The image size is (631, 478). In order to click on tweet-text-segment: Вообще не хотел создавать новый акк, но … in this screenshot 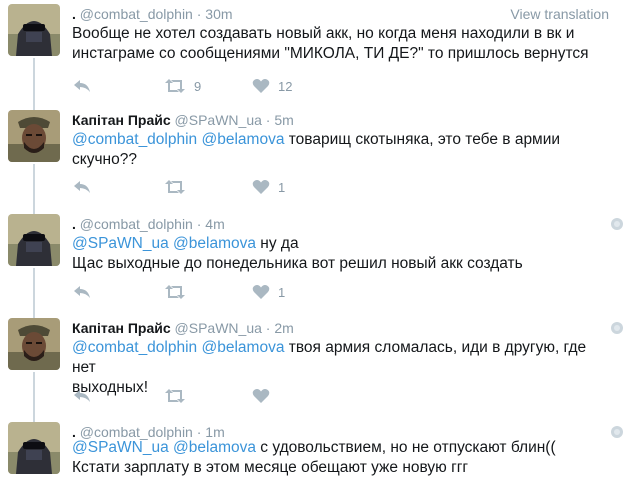, I will do `click(330, 43)`.